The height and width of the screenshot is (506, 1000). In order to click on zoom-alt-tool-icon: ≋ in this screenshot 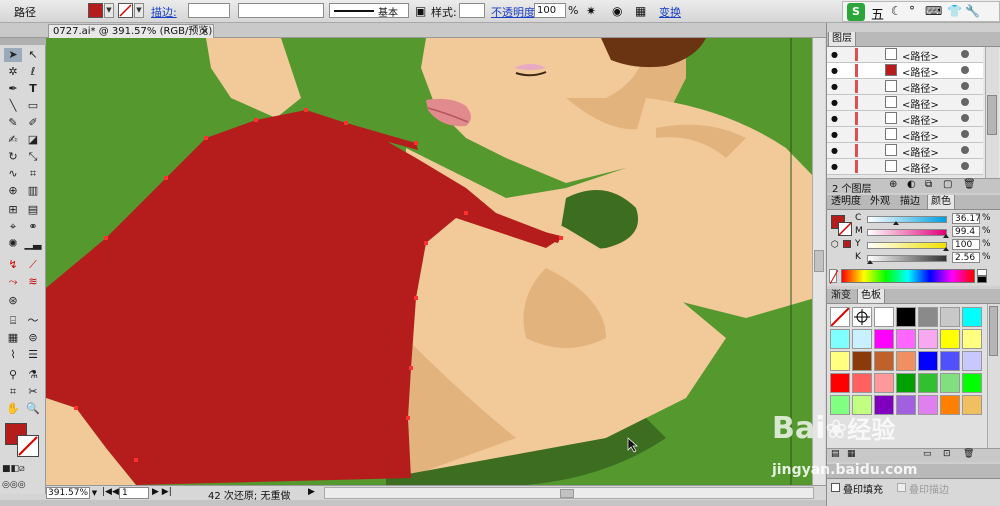, I will do `click(33, 282)`.